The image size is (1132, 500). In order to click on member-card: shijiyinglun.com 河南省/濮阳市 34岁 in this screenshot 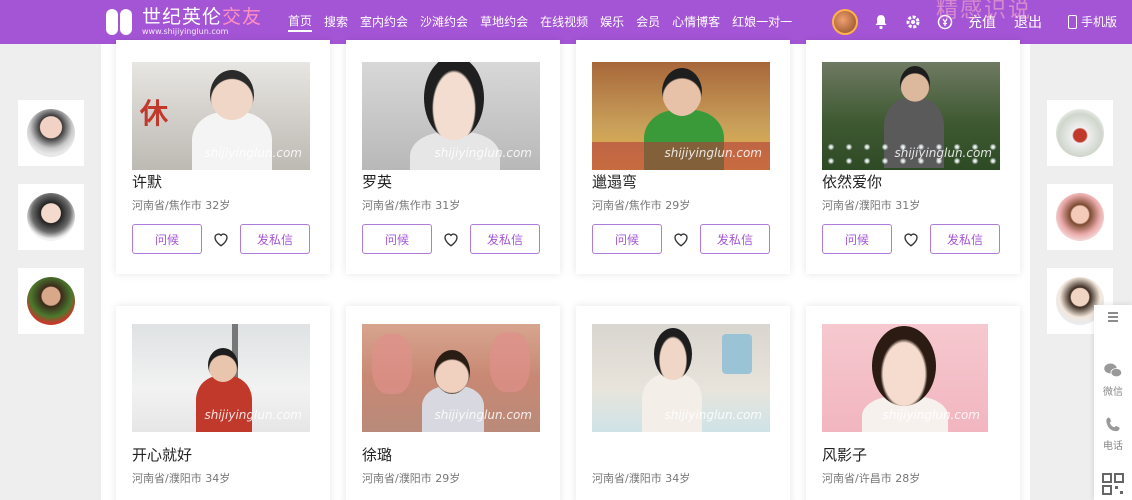, I will do `click(683, 403)`.